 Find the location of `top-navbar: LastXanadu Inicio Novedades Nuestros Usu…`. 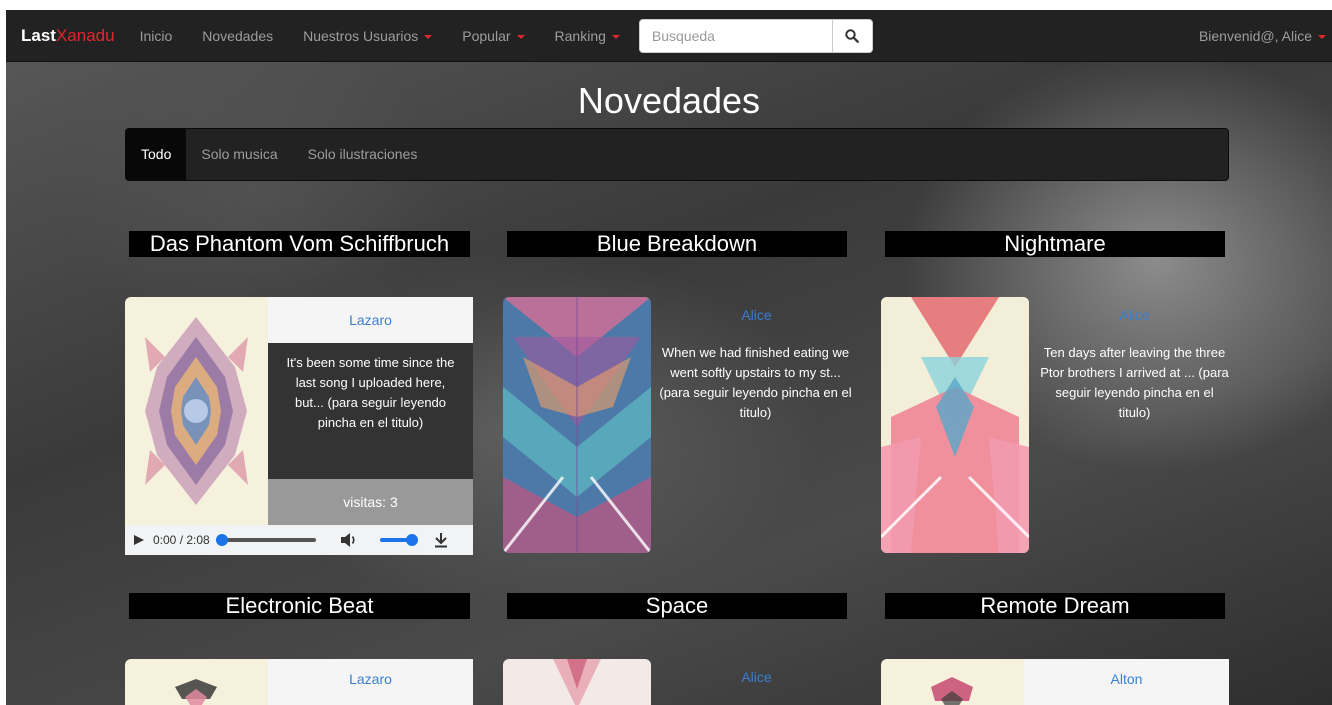

top-navbar: LastXanadu Inicio Novedades Nuestros Usu… is located at coordinates (669, 36).